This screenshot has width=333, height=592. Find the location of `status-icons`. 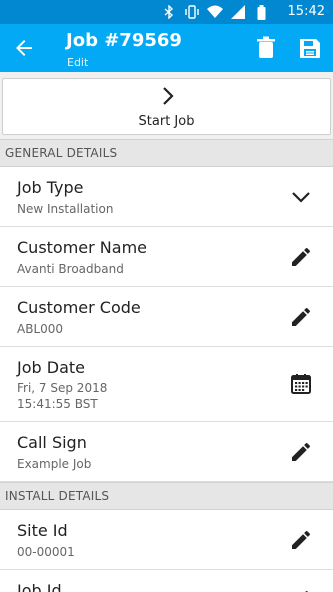

status-icons is located at coordinates (215, 12).